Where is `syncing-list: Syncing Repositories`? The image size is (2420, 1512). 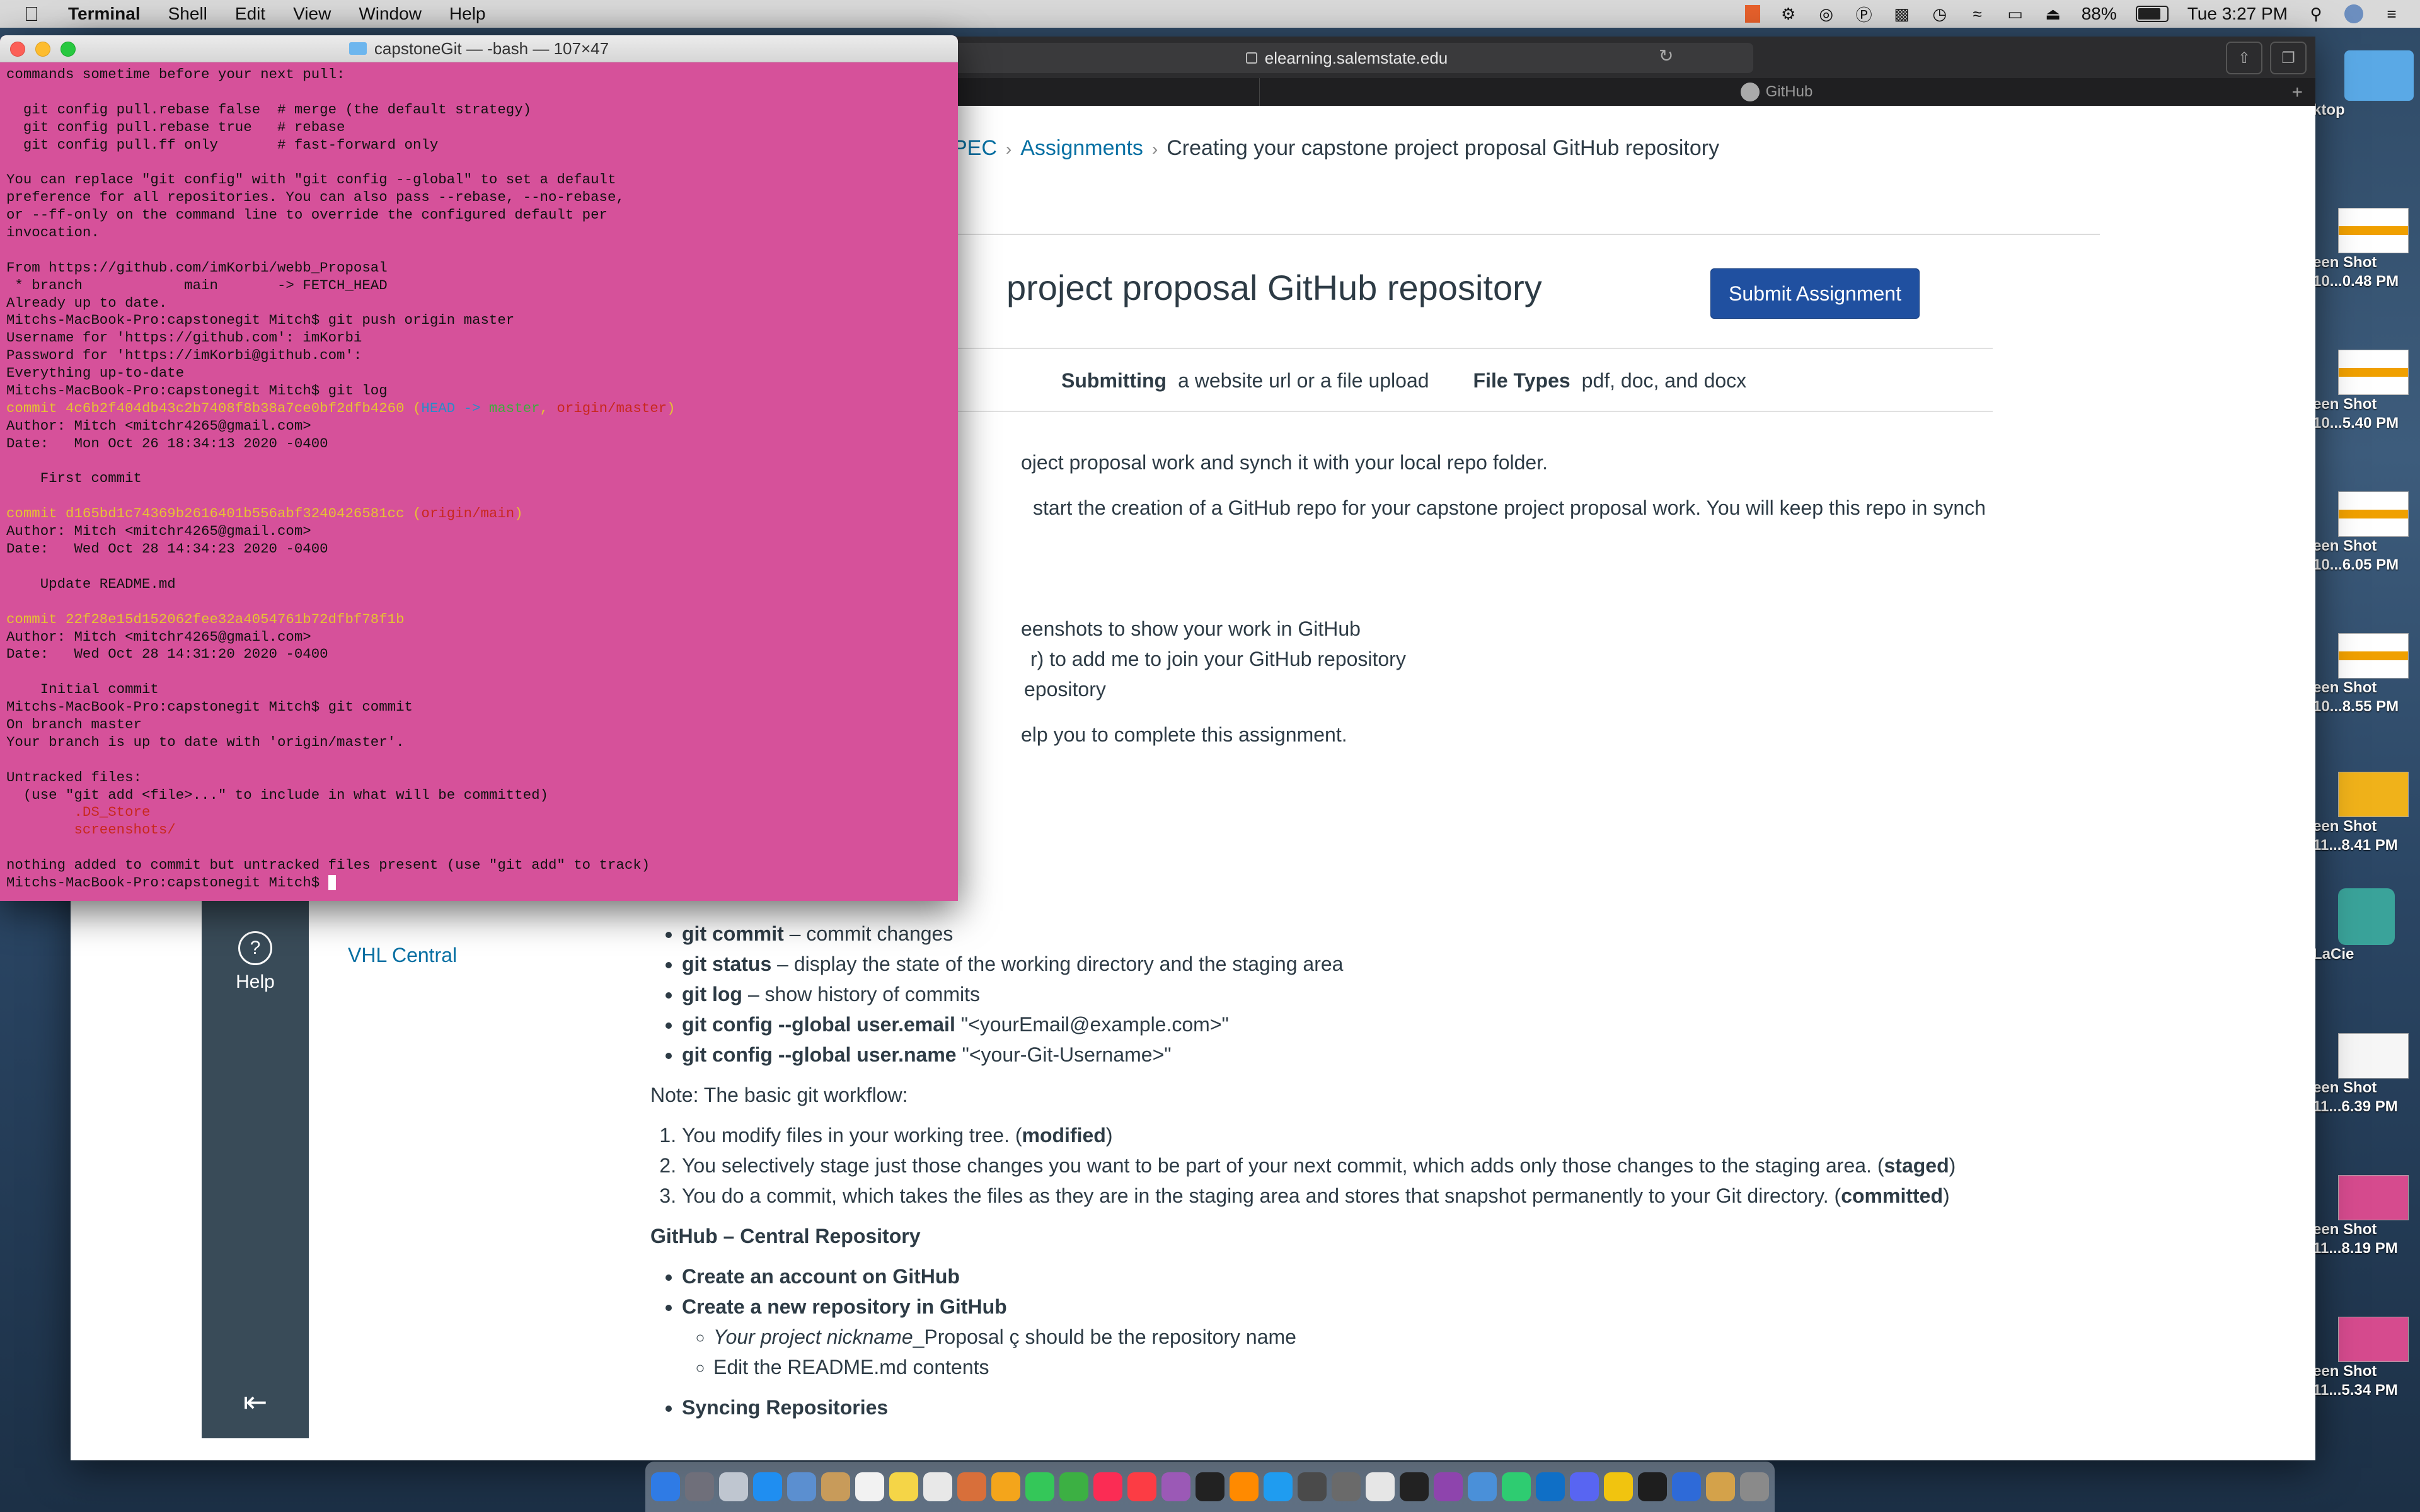
syncing-list: Syncing Repositories is located at coordinates (1343, 1407).